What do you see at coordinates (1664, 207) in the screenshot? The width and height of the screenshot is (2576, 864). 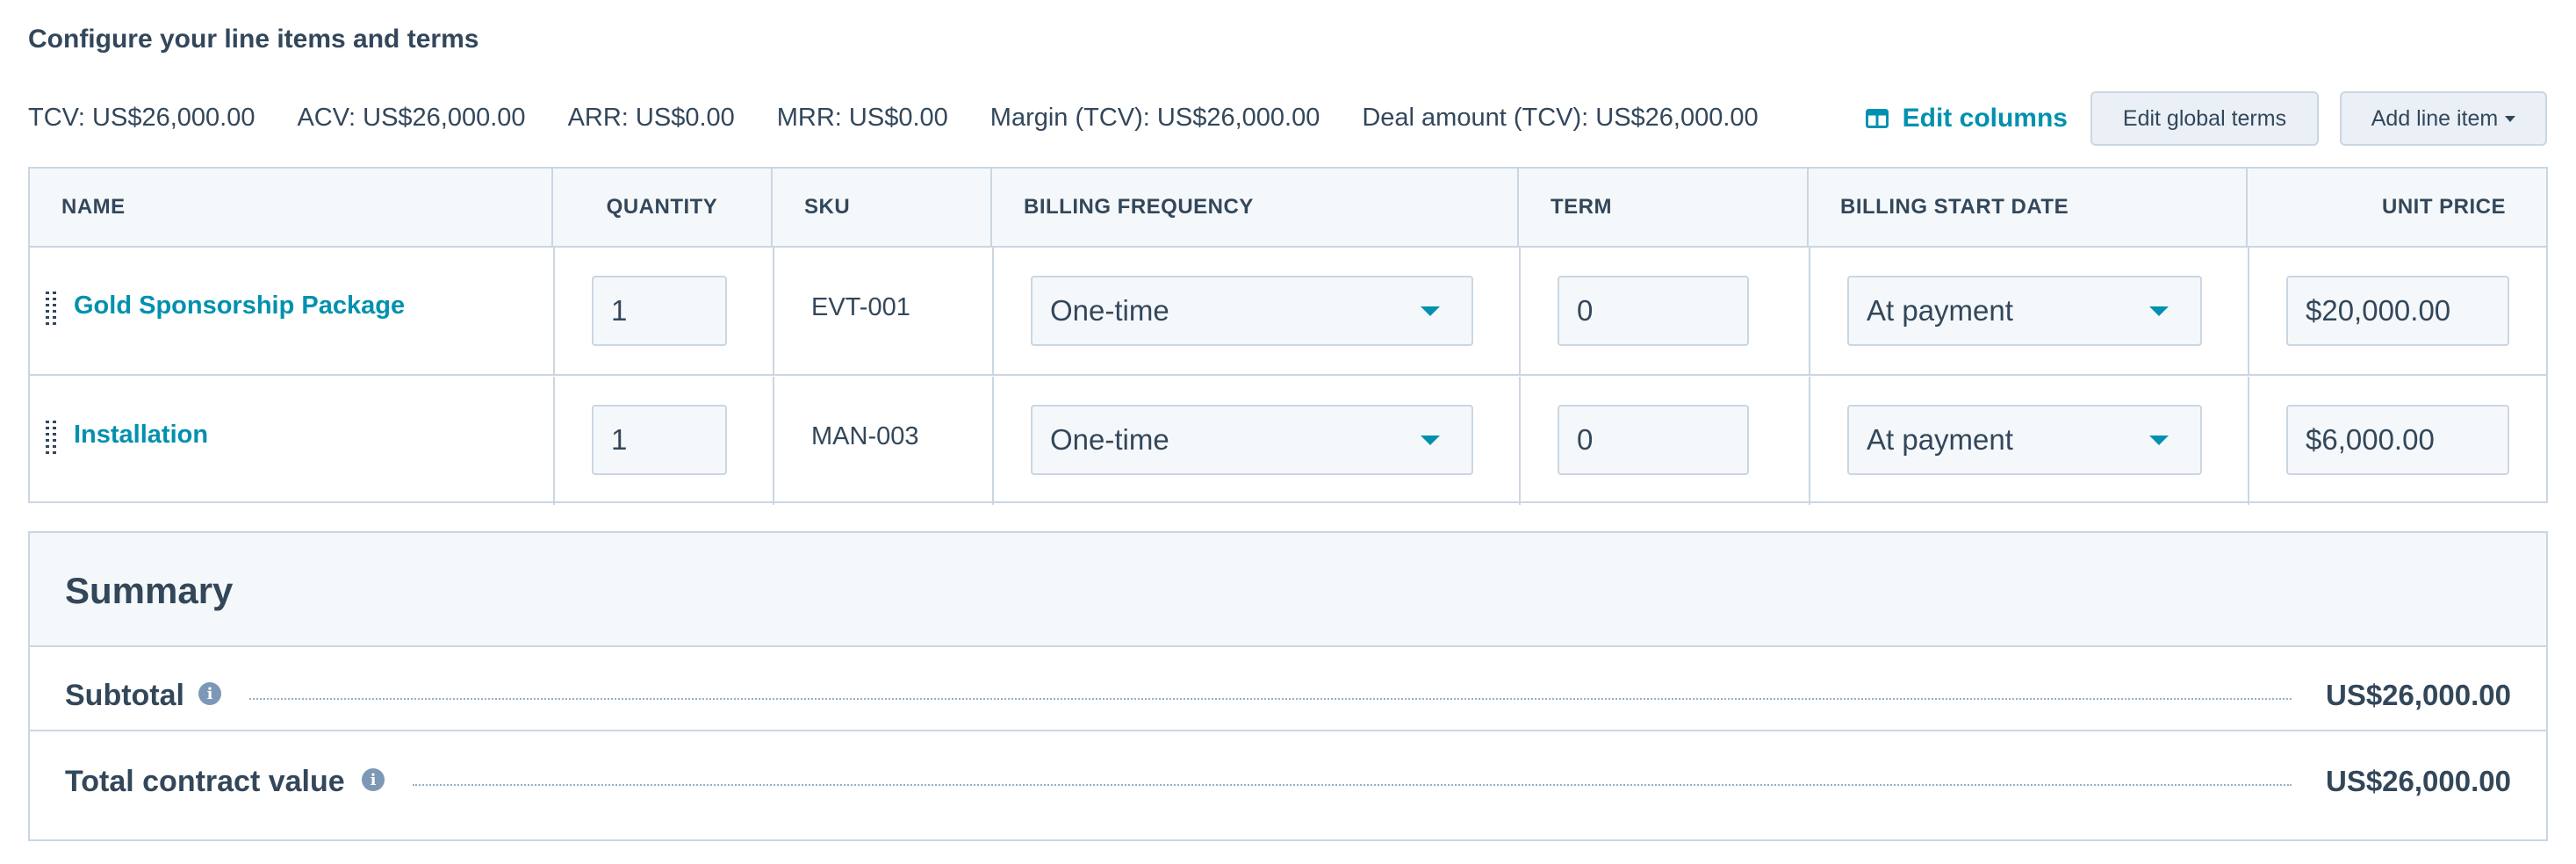 I see `column-header-term: TERM` at bounding box center [1664, 207].